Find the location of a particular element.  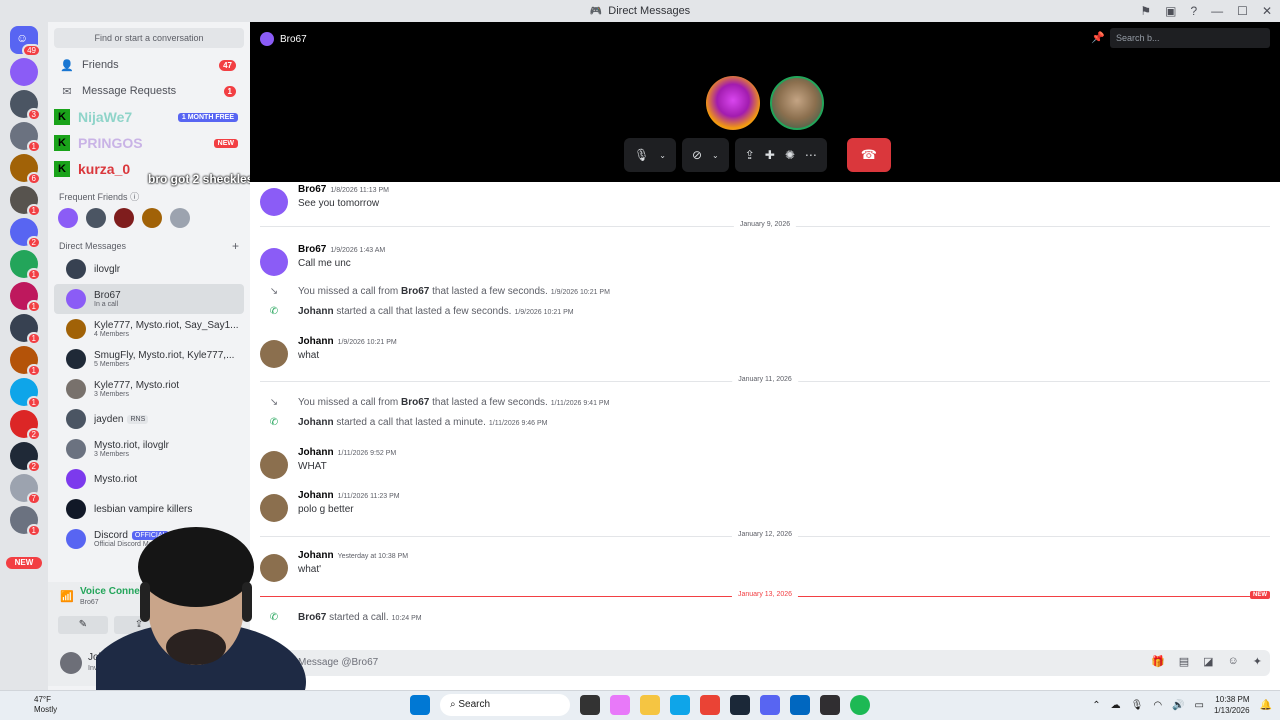

emoji-icon: ☺ is located at coordinates (1233, 661).